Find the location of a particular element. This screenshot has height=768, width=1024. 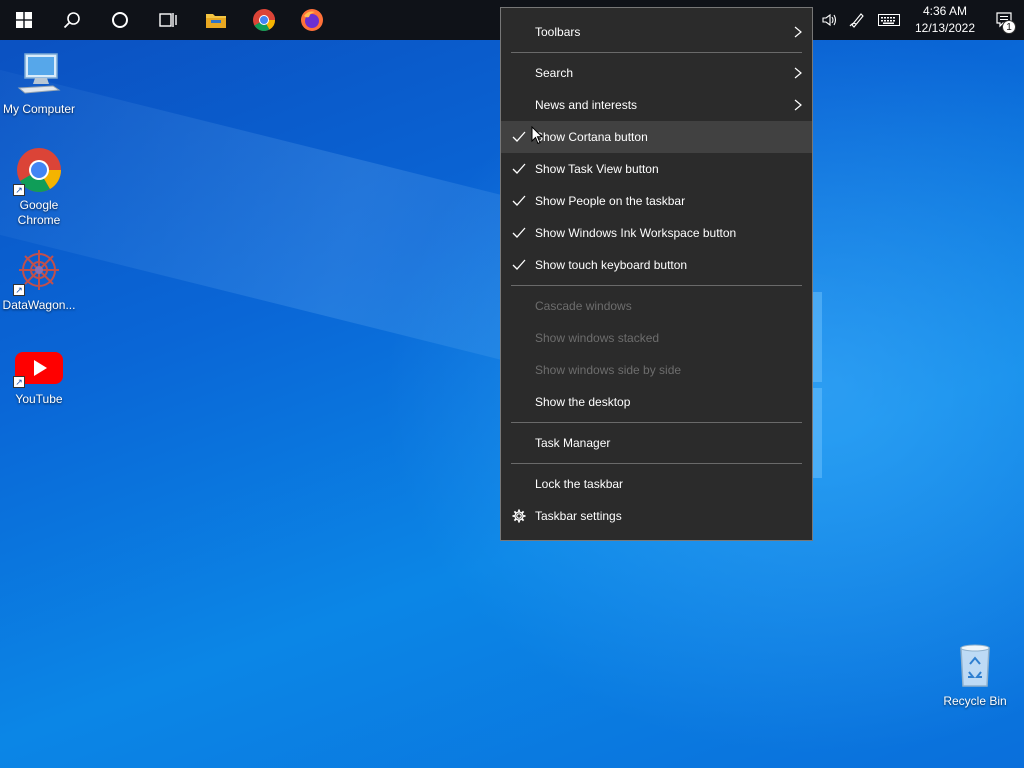

task-view-button is located at coordinates (168, 20).